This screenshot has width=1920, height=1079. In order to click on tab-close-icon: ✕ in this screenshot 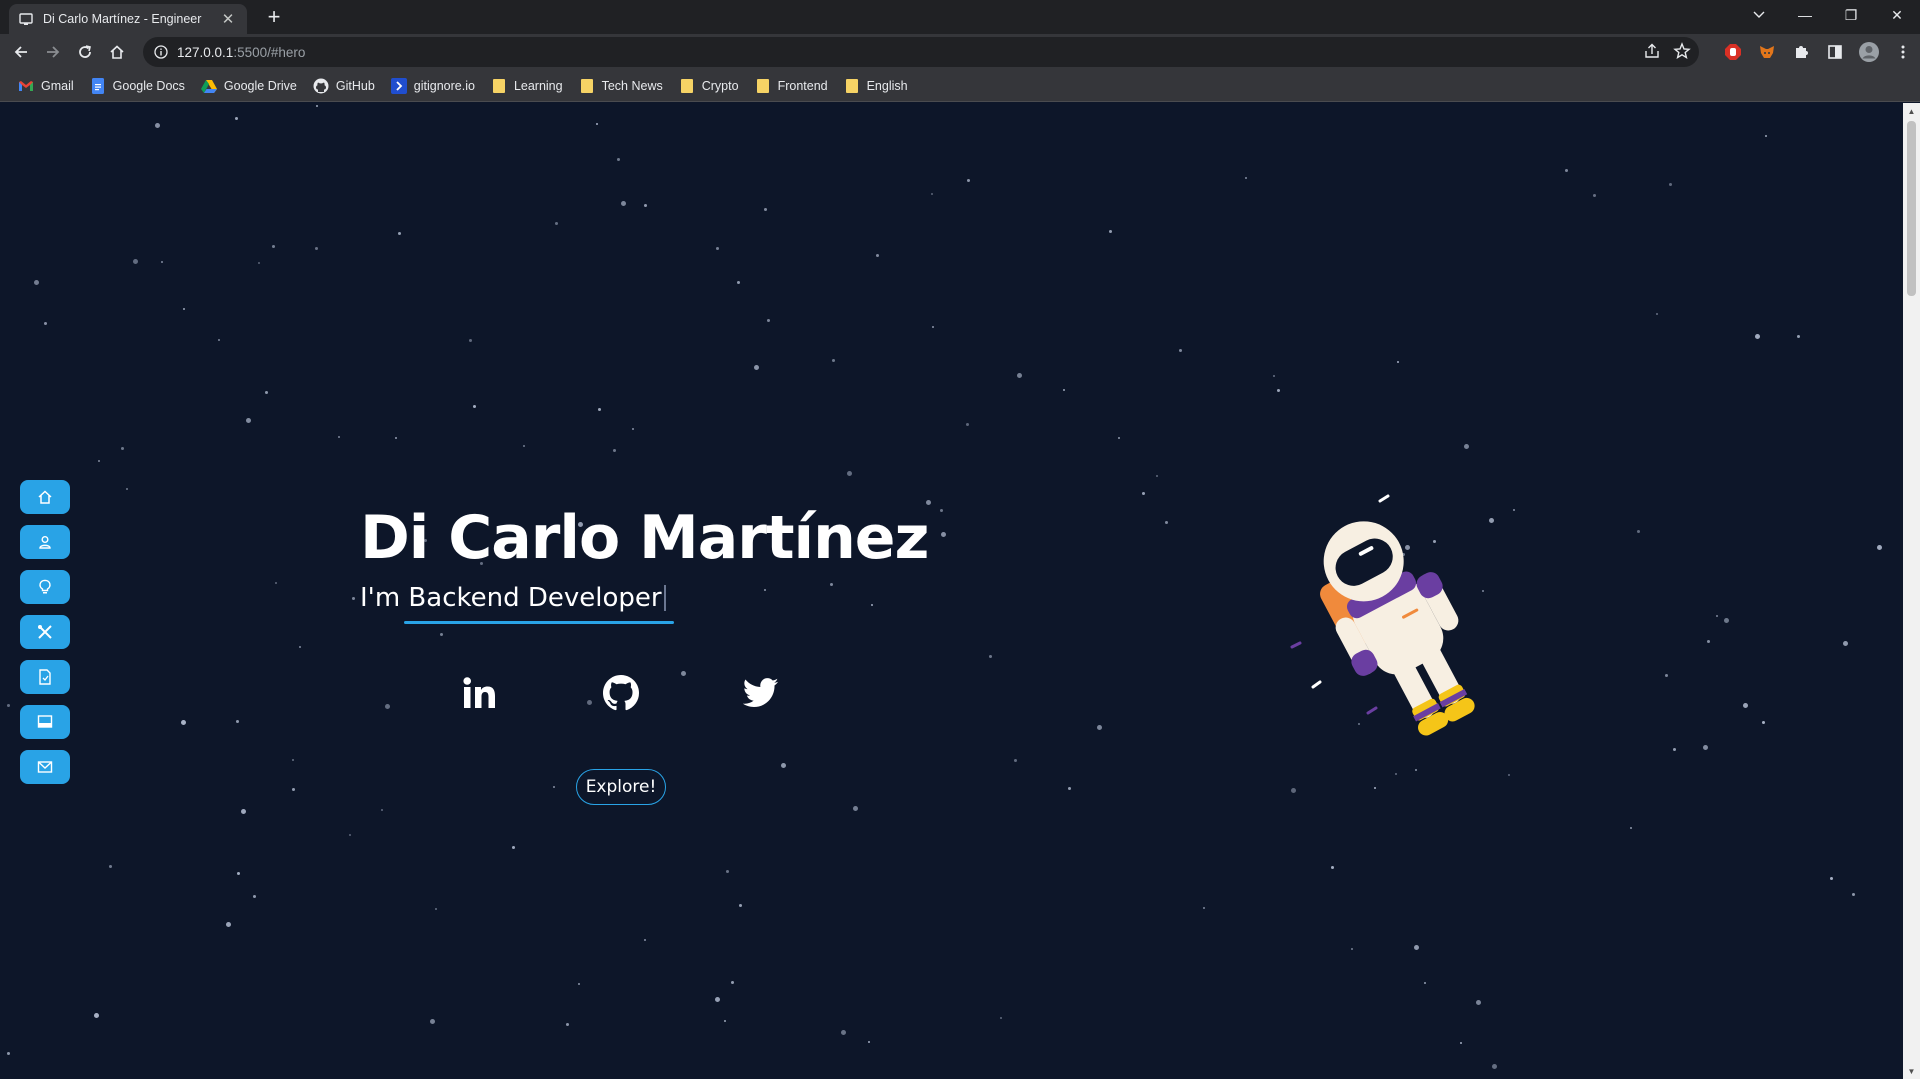, I will do `click(228, 19)`.